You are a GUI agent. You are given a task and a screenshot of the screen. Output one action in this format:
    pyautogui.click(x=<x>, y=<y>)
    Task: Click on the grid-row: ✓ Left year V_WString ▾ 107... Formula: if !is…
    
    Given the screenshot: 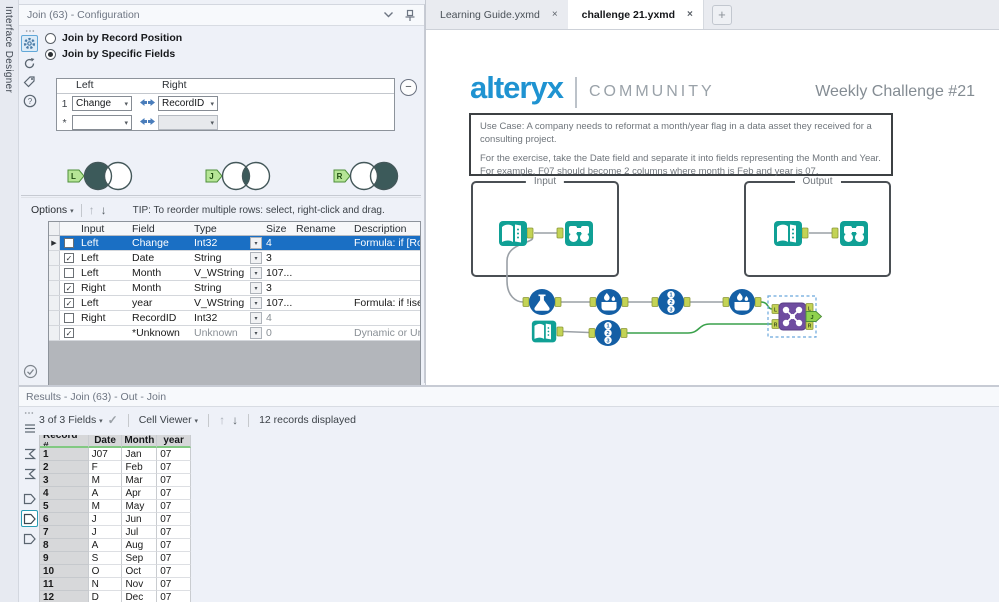 What is the action you would take?
    pyautogui.click(x=234, y=303)
    